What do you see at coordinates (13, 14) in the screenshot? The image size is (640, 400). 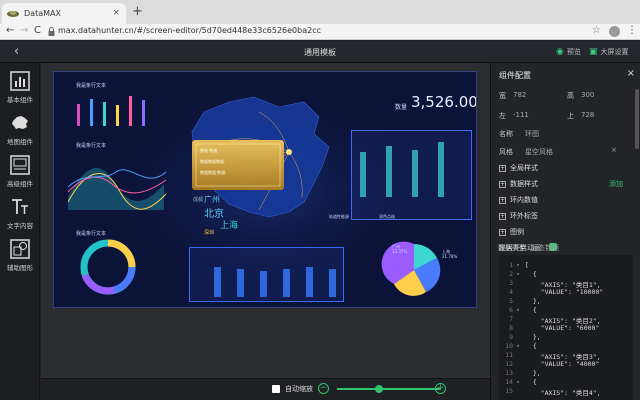 I see `datamax-logo-icon` at bounding box center [13, 14].